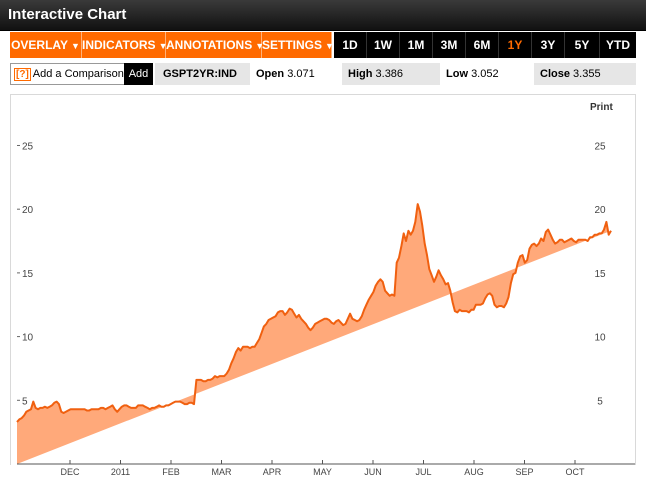  Describe the element at coordinates (576, 472) in the screenshot. I see `x-tick-label: OCT` at that location.